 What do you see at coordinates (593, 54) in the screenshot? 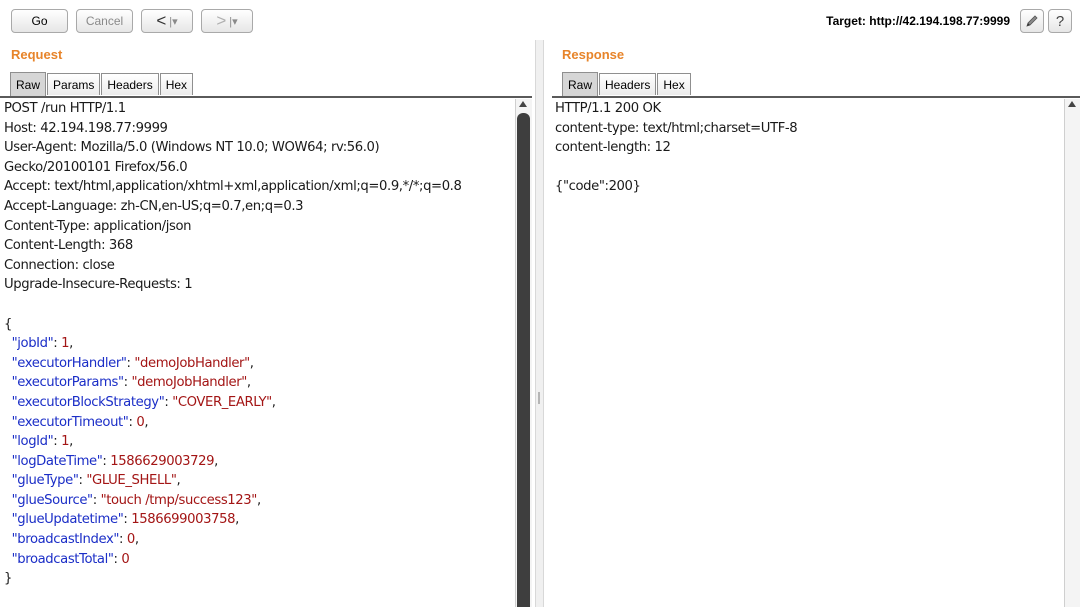
I see `response-title: Response` at bounding box center [593, 54].